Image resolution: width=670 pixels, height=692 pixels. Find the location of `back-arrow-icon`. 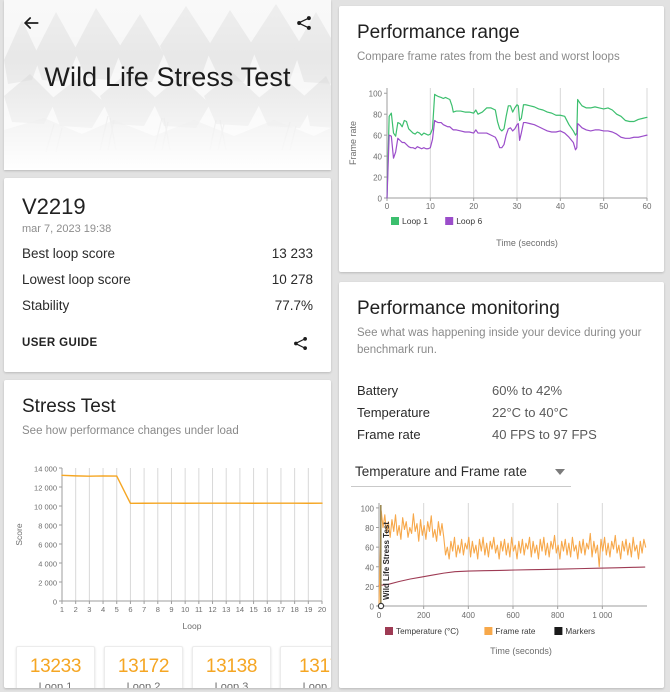

back-arrow-icon is located at coordinates (31, 23).